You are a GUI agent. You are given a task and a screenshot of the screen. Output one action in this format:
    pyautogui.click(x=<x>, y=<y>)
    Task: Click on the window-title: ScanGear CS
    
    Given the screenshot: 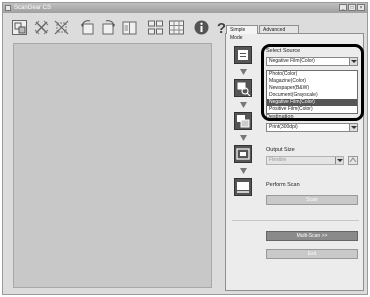 What is the action you would take?
    pyautogui.click(x=33, y=8)
    